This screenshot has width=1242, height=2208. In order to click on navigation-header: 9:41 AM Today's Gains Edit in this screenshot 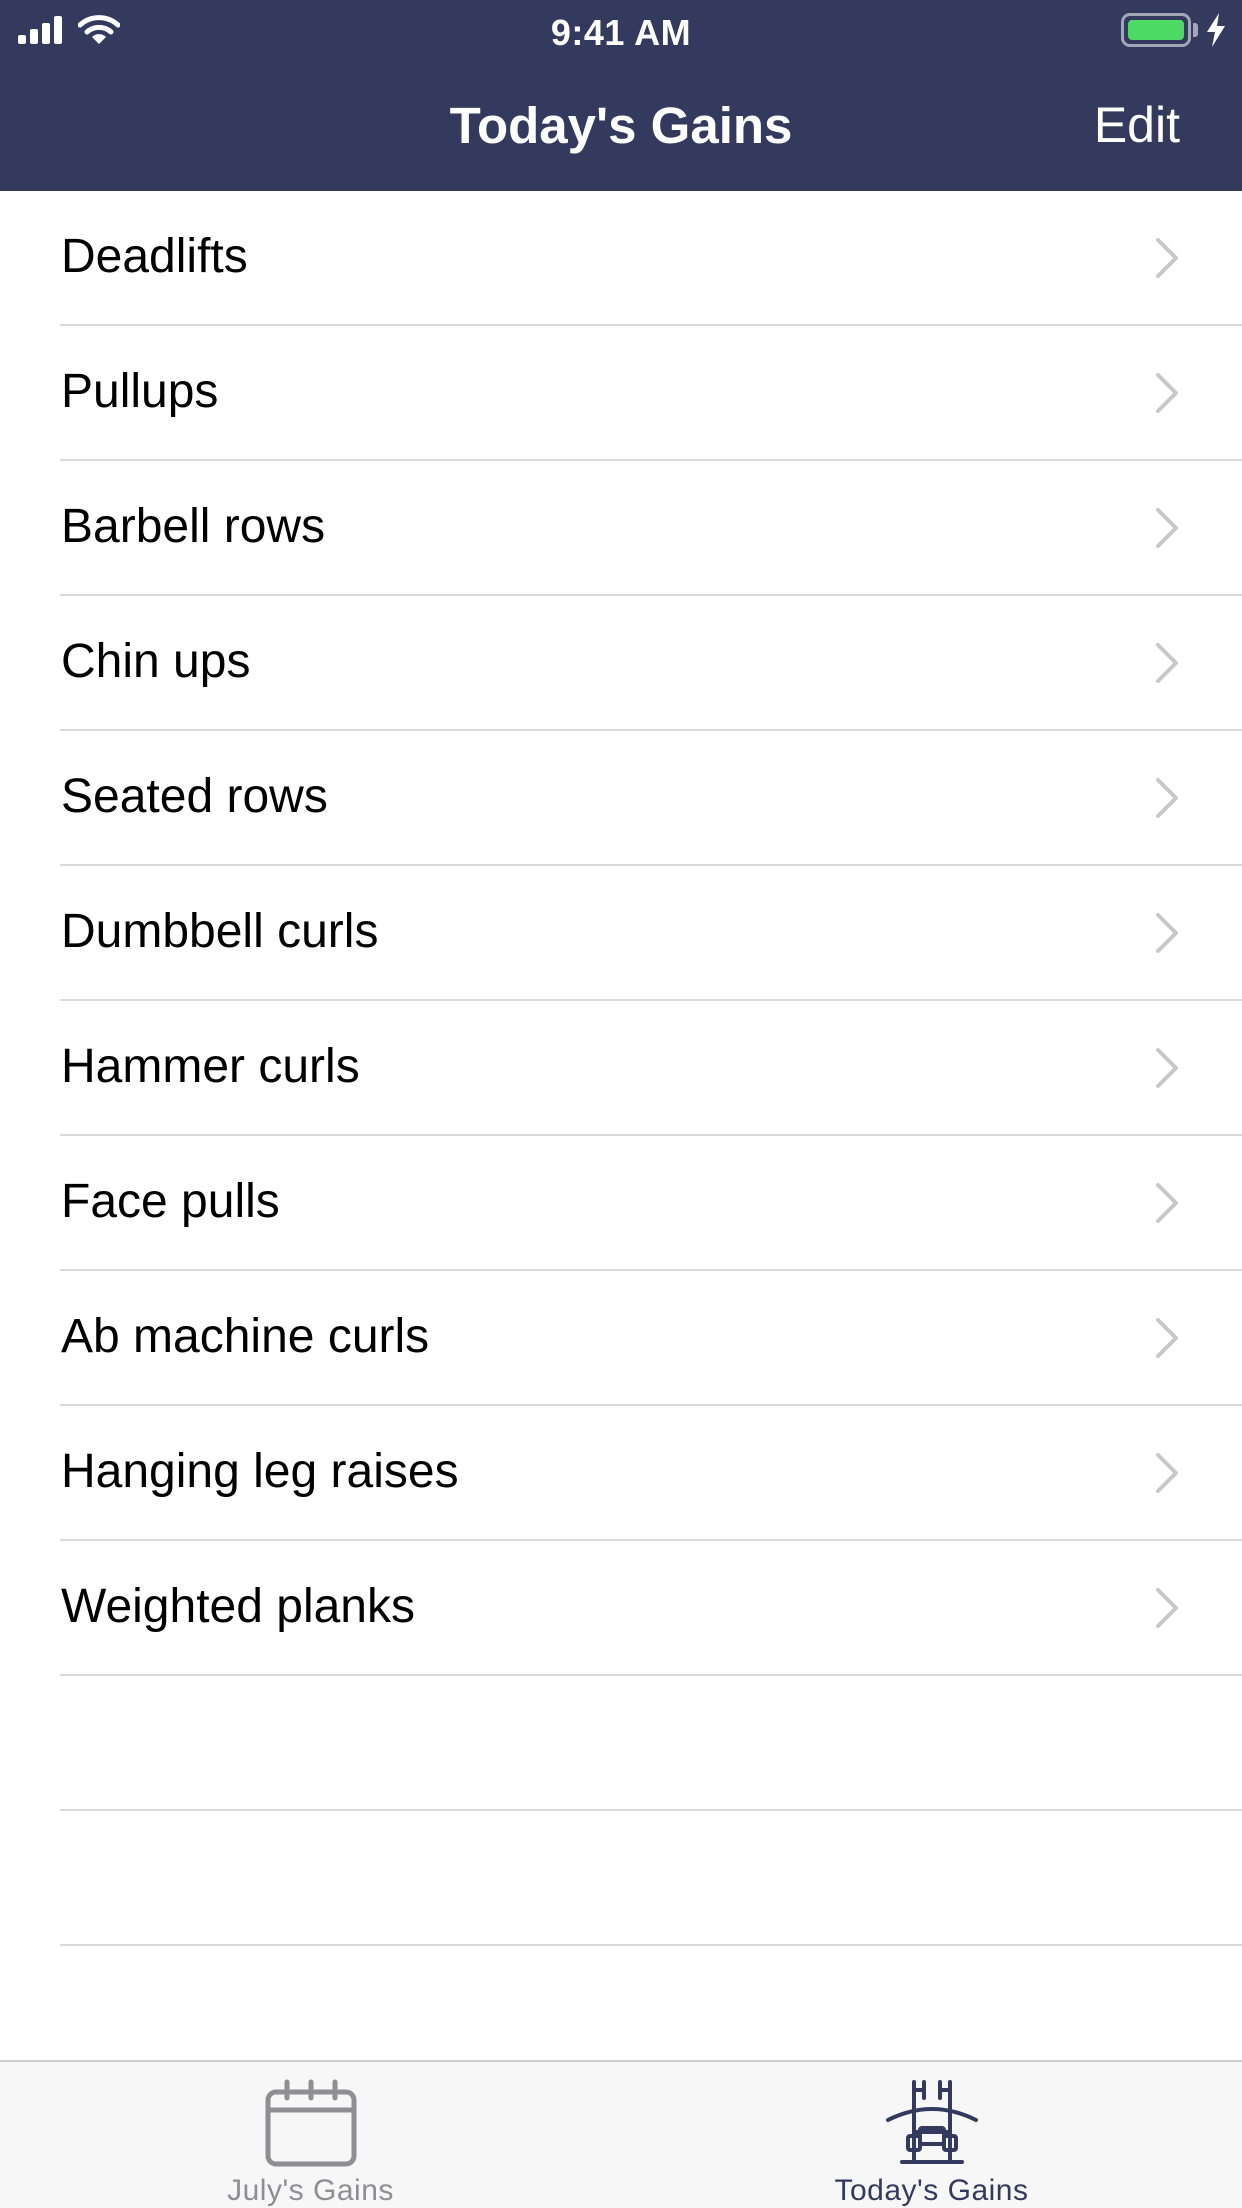, I will do `click(621, 95)`.